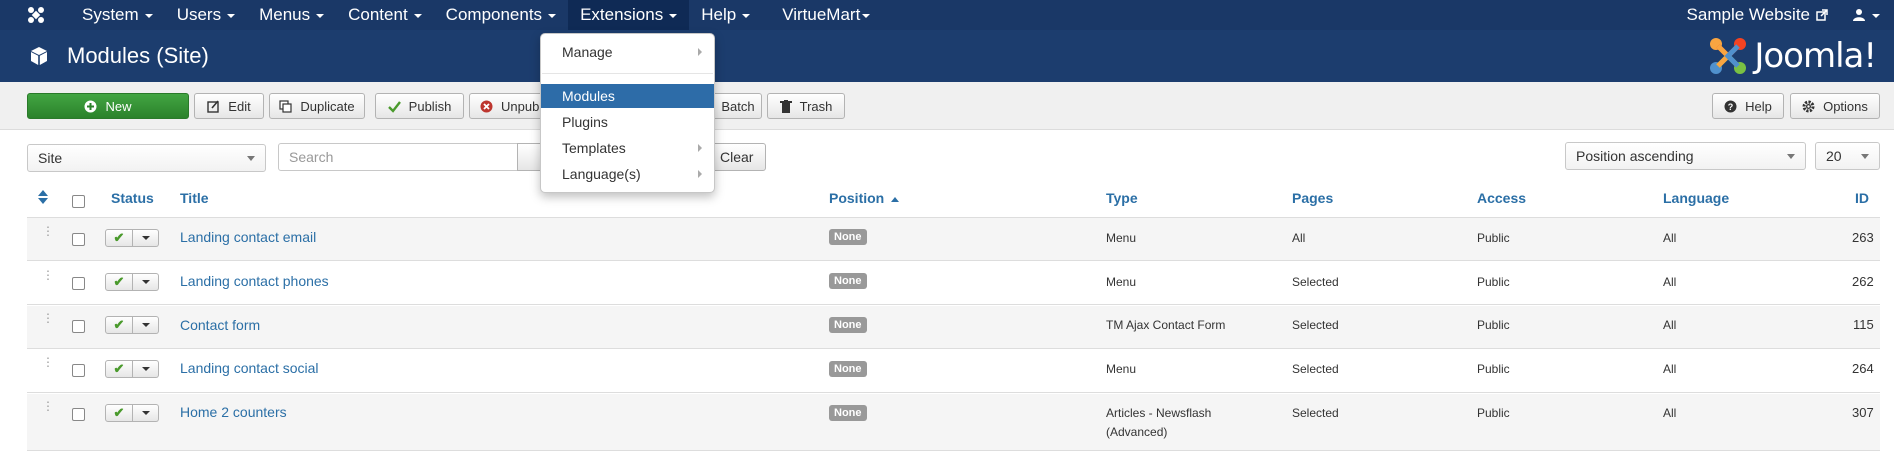  I want to click on column-header-type: Type, so click(1122, 198).